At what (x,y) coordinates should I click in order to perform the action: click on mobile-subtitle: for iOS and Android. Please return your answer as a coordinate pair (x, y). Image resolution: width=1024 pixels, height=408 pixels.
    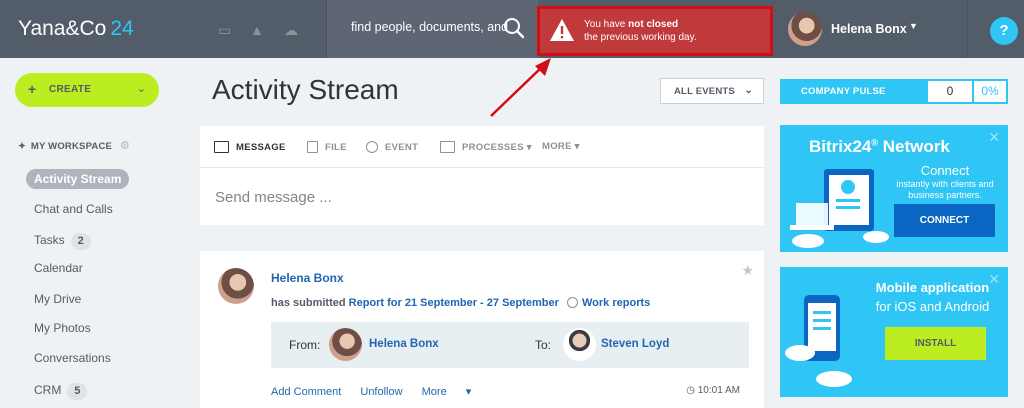
    Looking at the image, I should click on (932, 306).